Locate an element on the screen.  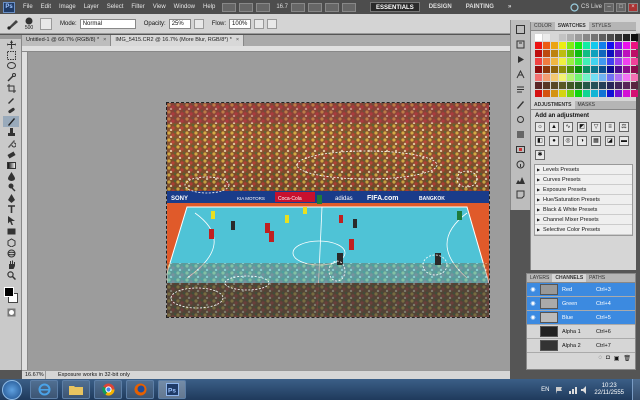
workspace-more: » is located at coordinates (509, 7).